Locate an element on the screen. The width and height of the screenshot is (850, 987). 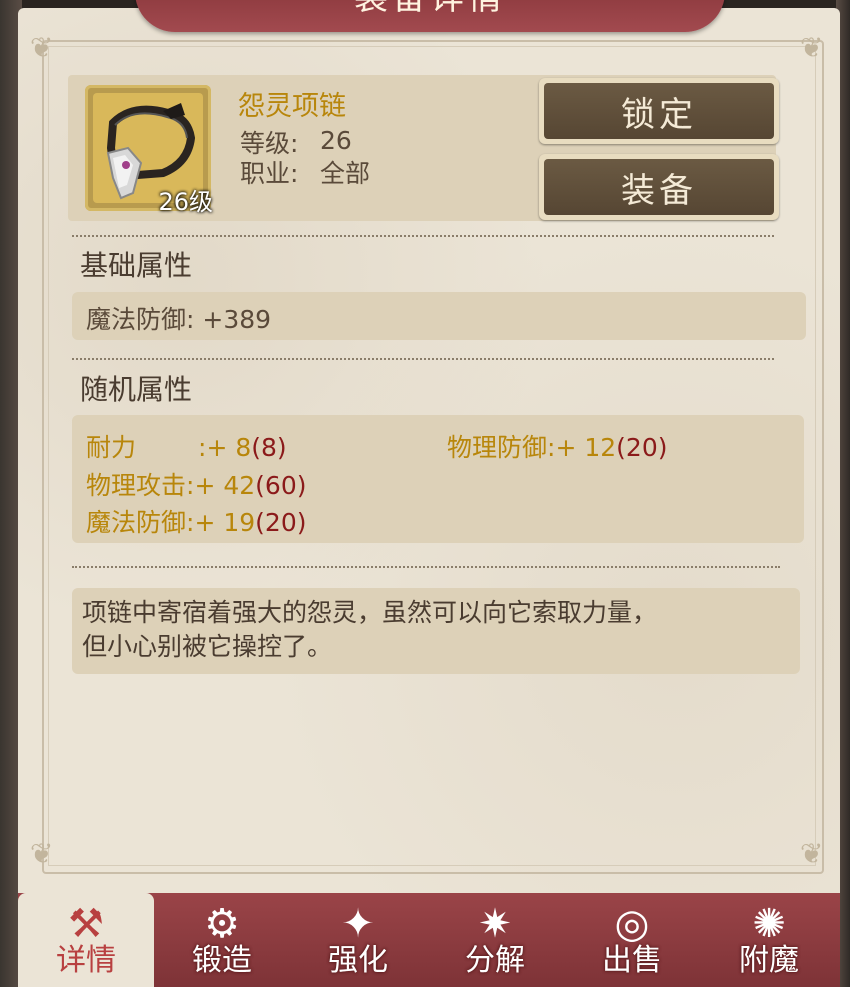
random-attributes-title: 随机属性 is located at coordinates (136, 389).